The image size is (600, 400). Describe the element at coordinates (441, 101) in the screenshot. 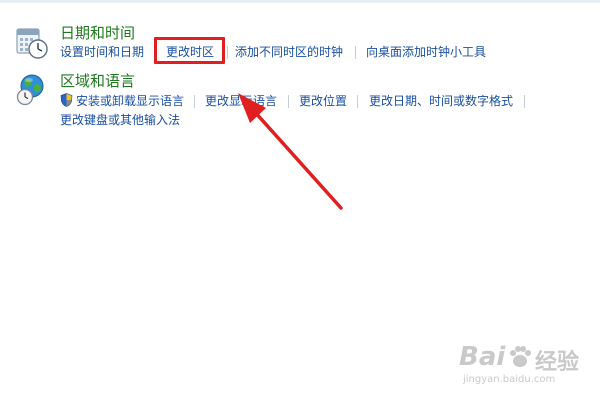

I see `link-change-date-time-number-format: 更改日期、时间或数字格式` at that location.